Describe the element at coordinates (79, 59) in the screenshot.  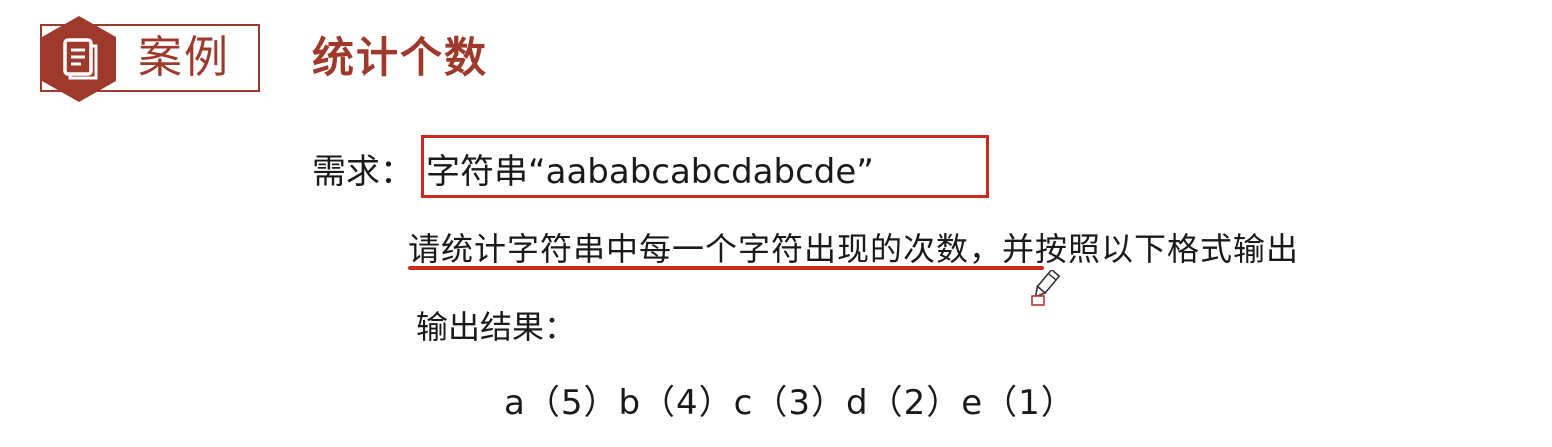
I see `document-icon` at that location.